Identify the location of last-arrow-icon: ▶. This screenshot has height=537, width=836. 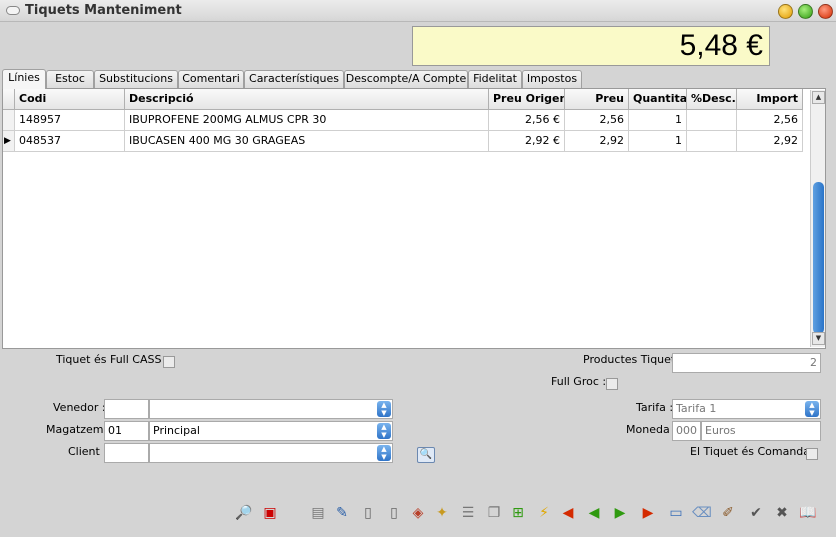
(648, 513).